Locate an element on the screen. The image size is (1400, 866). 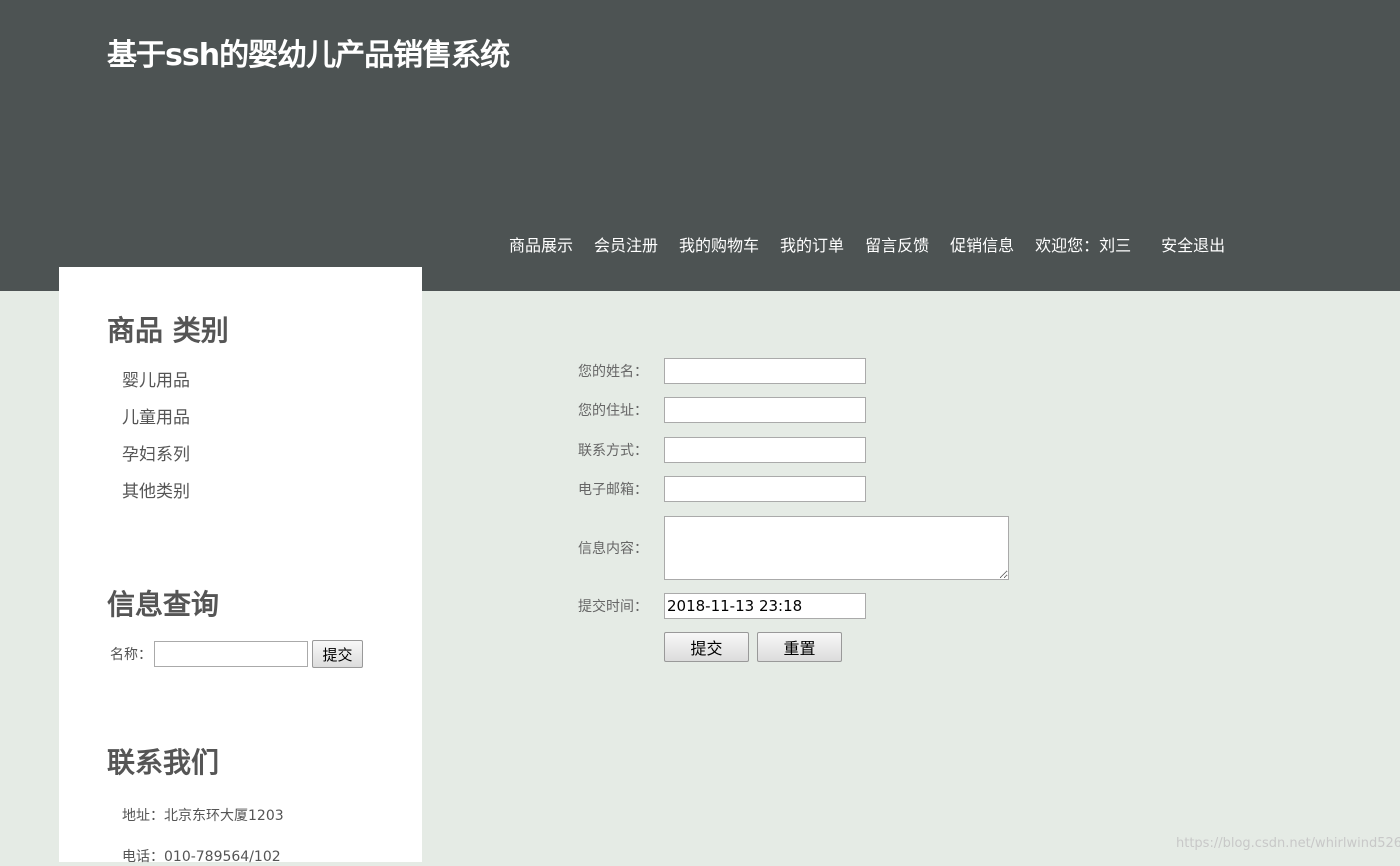
form-row-contact: 联系方式： is located at coordinates (722, 450).